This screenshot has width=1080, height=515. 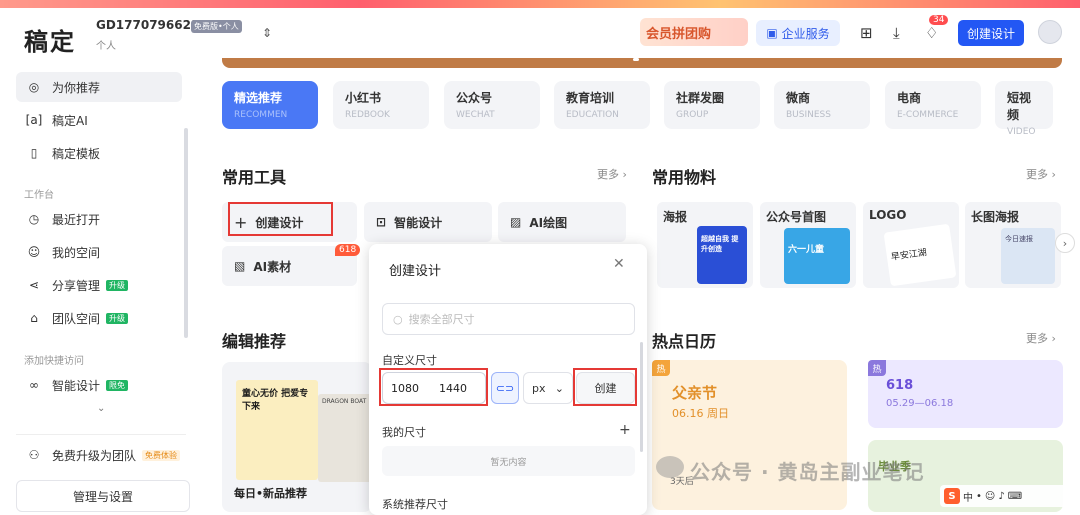 What do you see at coordinates (712, 105) in the screenshot?
I see `category-tab-group: 社群发圈 GROUP` at bounding box center [712, 105].